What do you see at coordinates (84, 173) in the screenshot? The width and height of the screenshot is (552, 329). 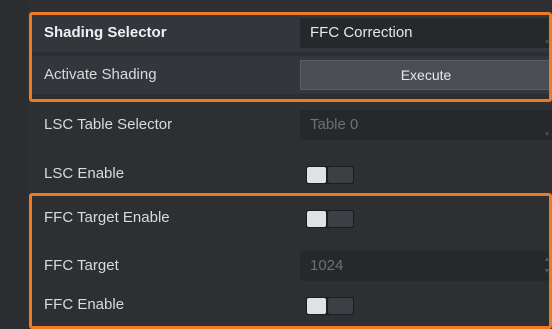 I see `lsc-enable-label: LSC Enable` at bounding box center [84, 173].